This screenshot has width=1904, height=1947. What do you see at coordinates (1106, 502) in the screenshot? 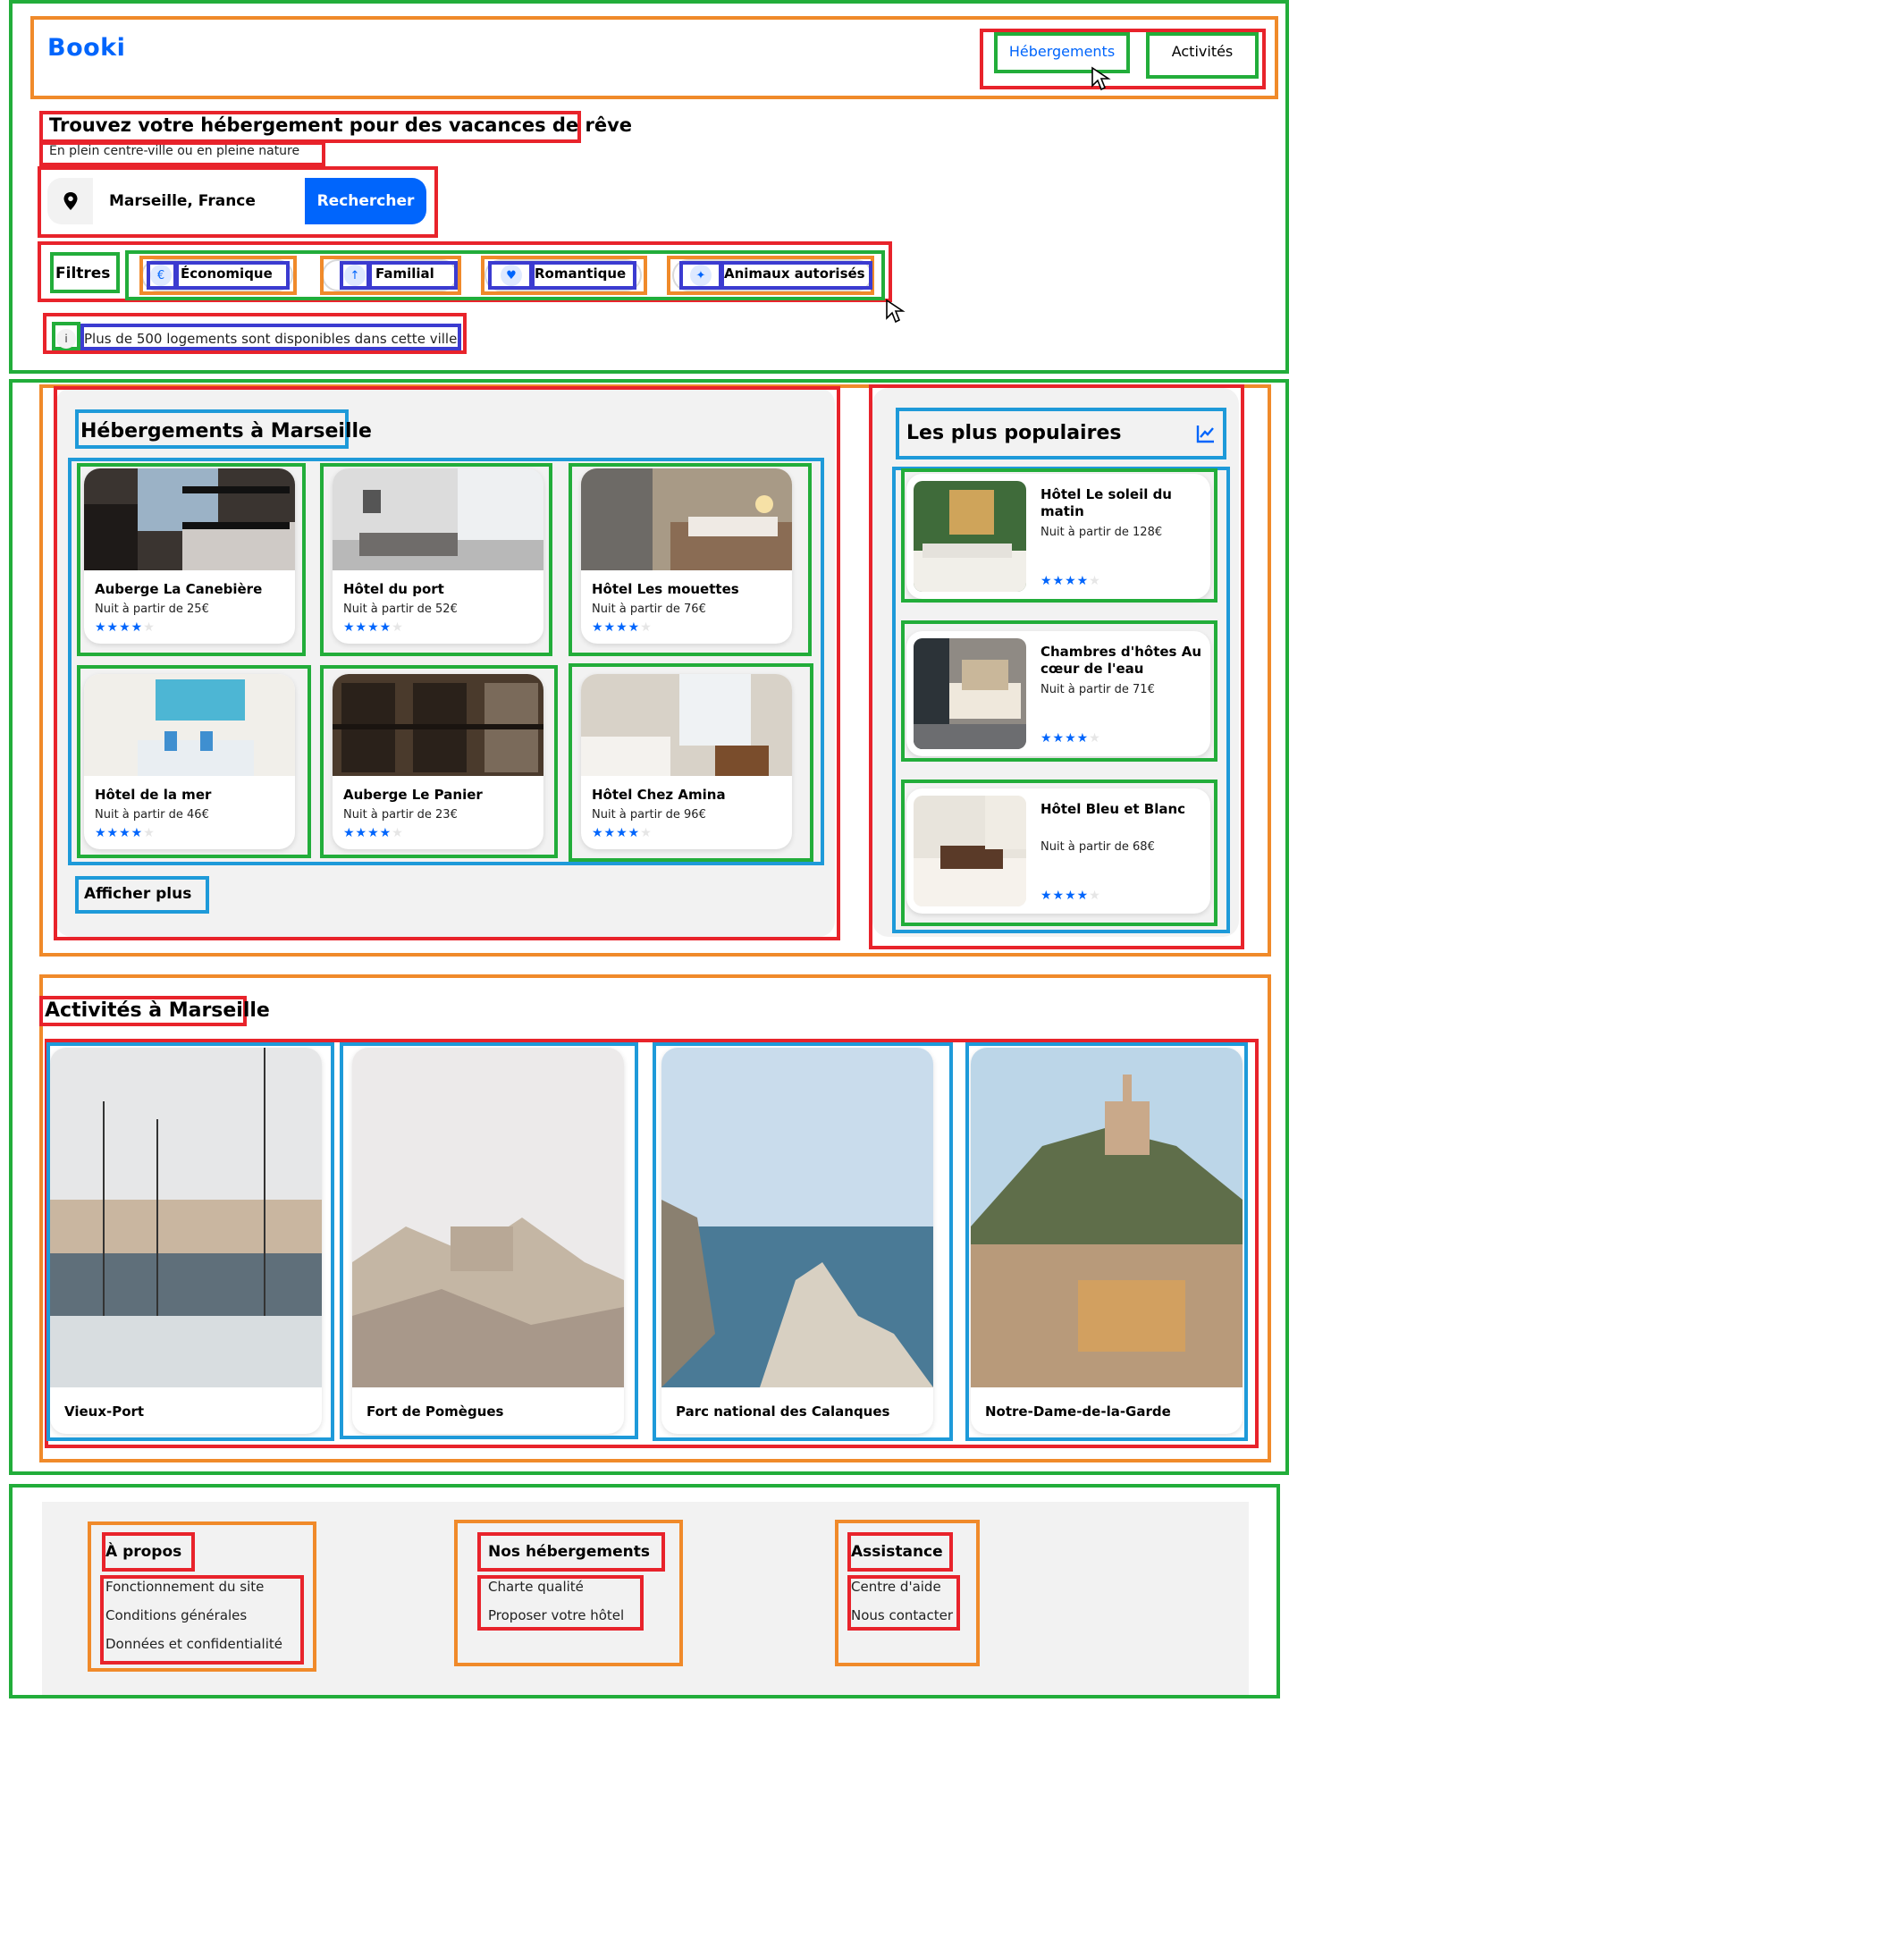
I see `popular-name: Hôtel Le soleil du matin` at bounding box center [1106, 502].